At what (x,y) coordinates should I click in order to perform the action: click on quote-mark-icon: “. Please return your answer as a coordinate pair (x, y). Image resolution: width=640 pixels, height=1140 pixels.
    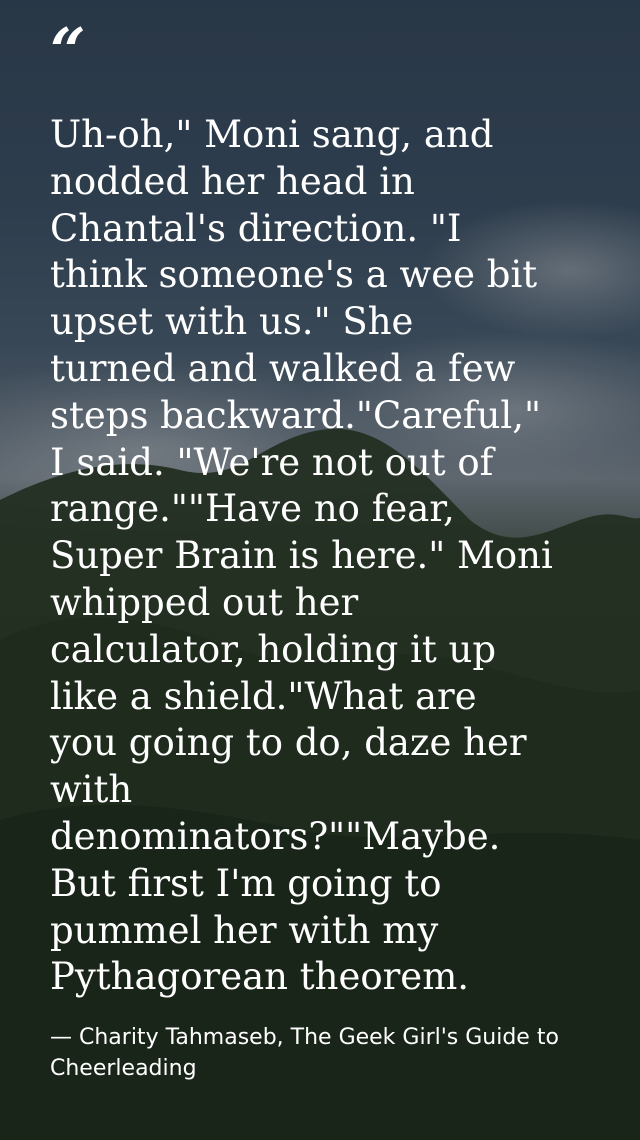
    Looking at the image, I should click on (68, 50).